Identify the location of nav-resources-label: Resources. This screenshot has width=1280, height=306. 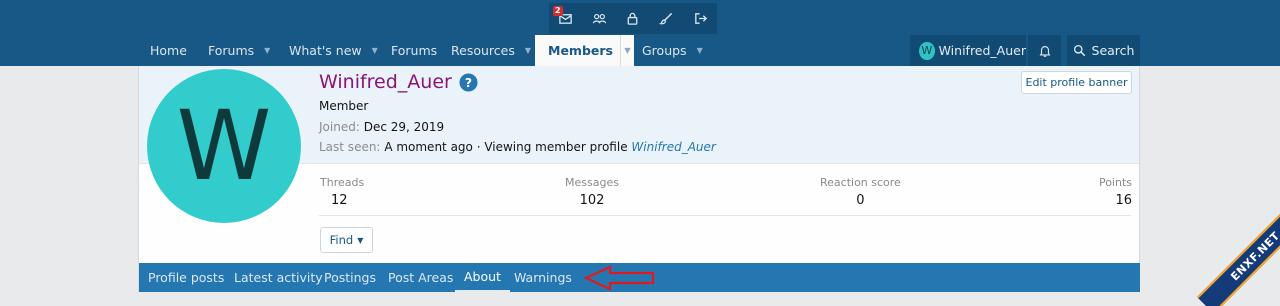
(483, 50).